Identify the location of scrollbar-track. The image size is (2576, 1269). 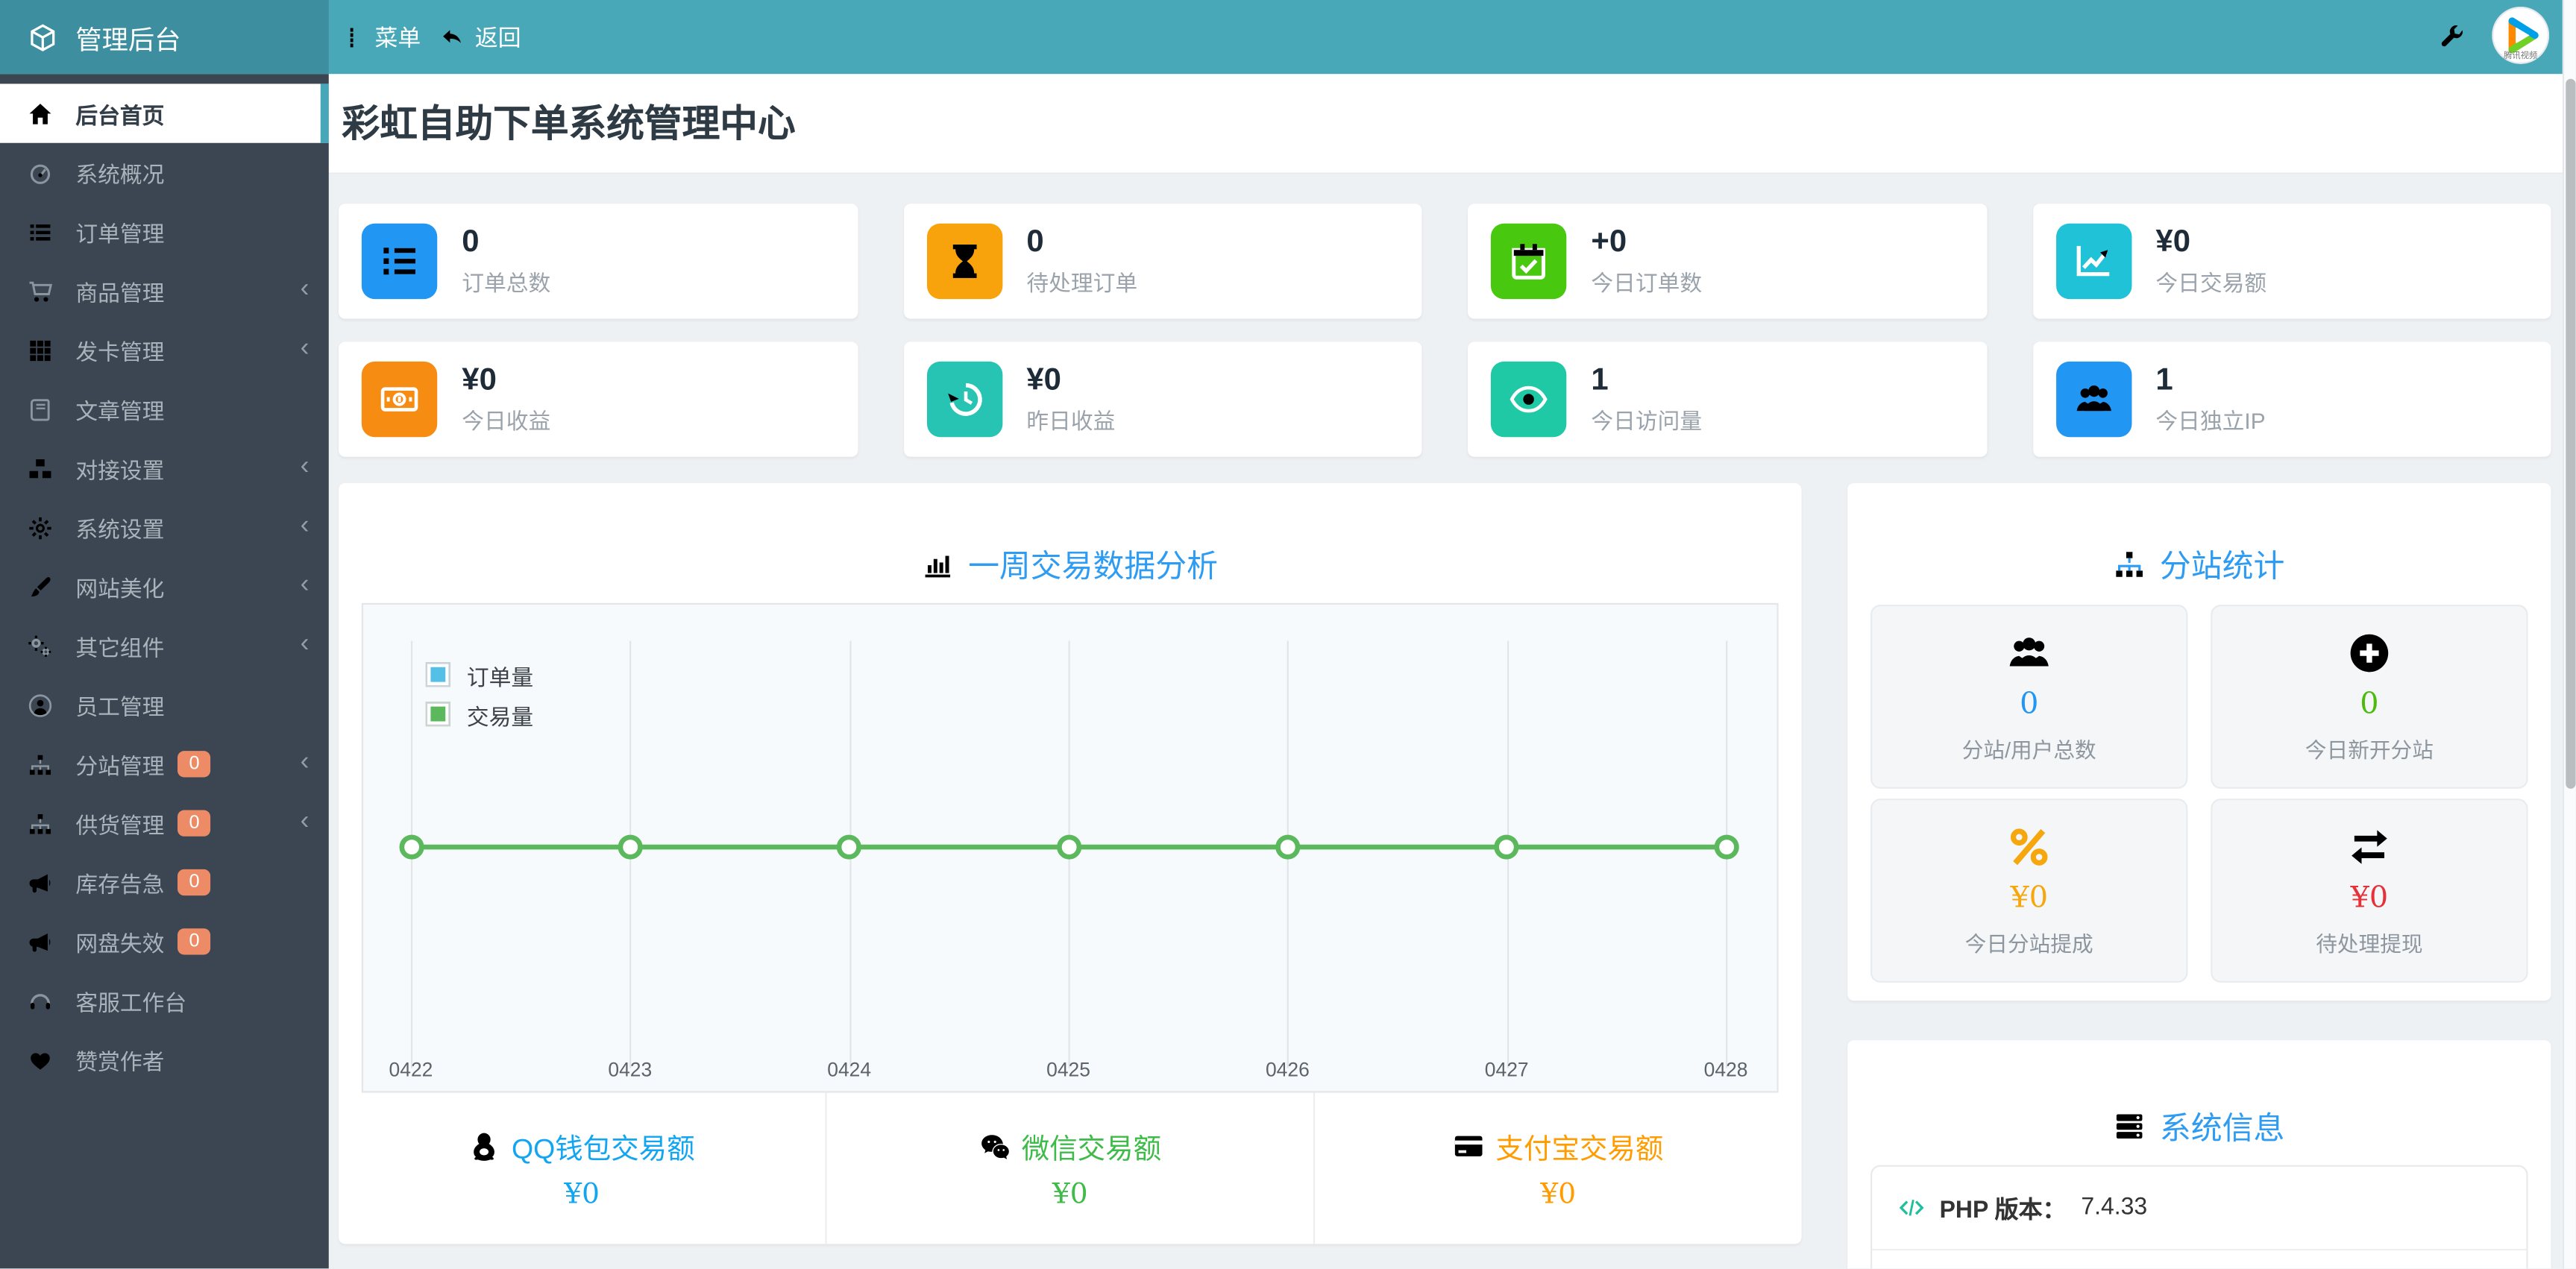
(2569, 634).